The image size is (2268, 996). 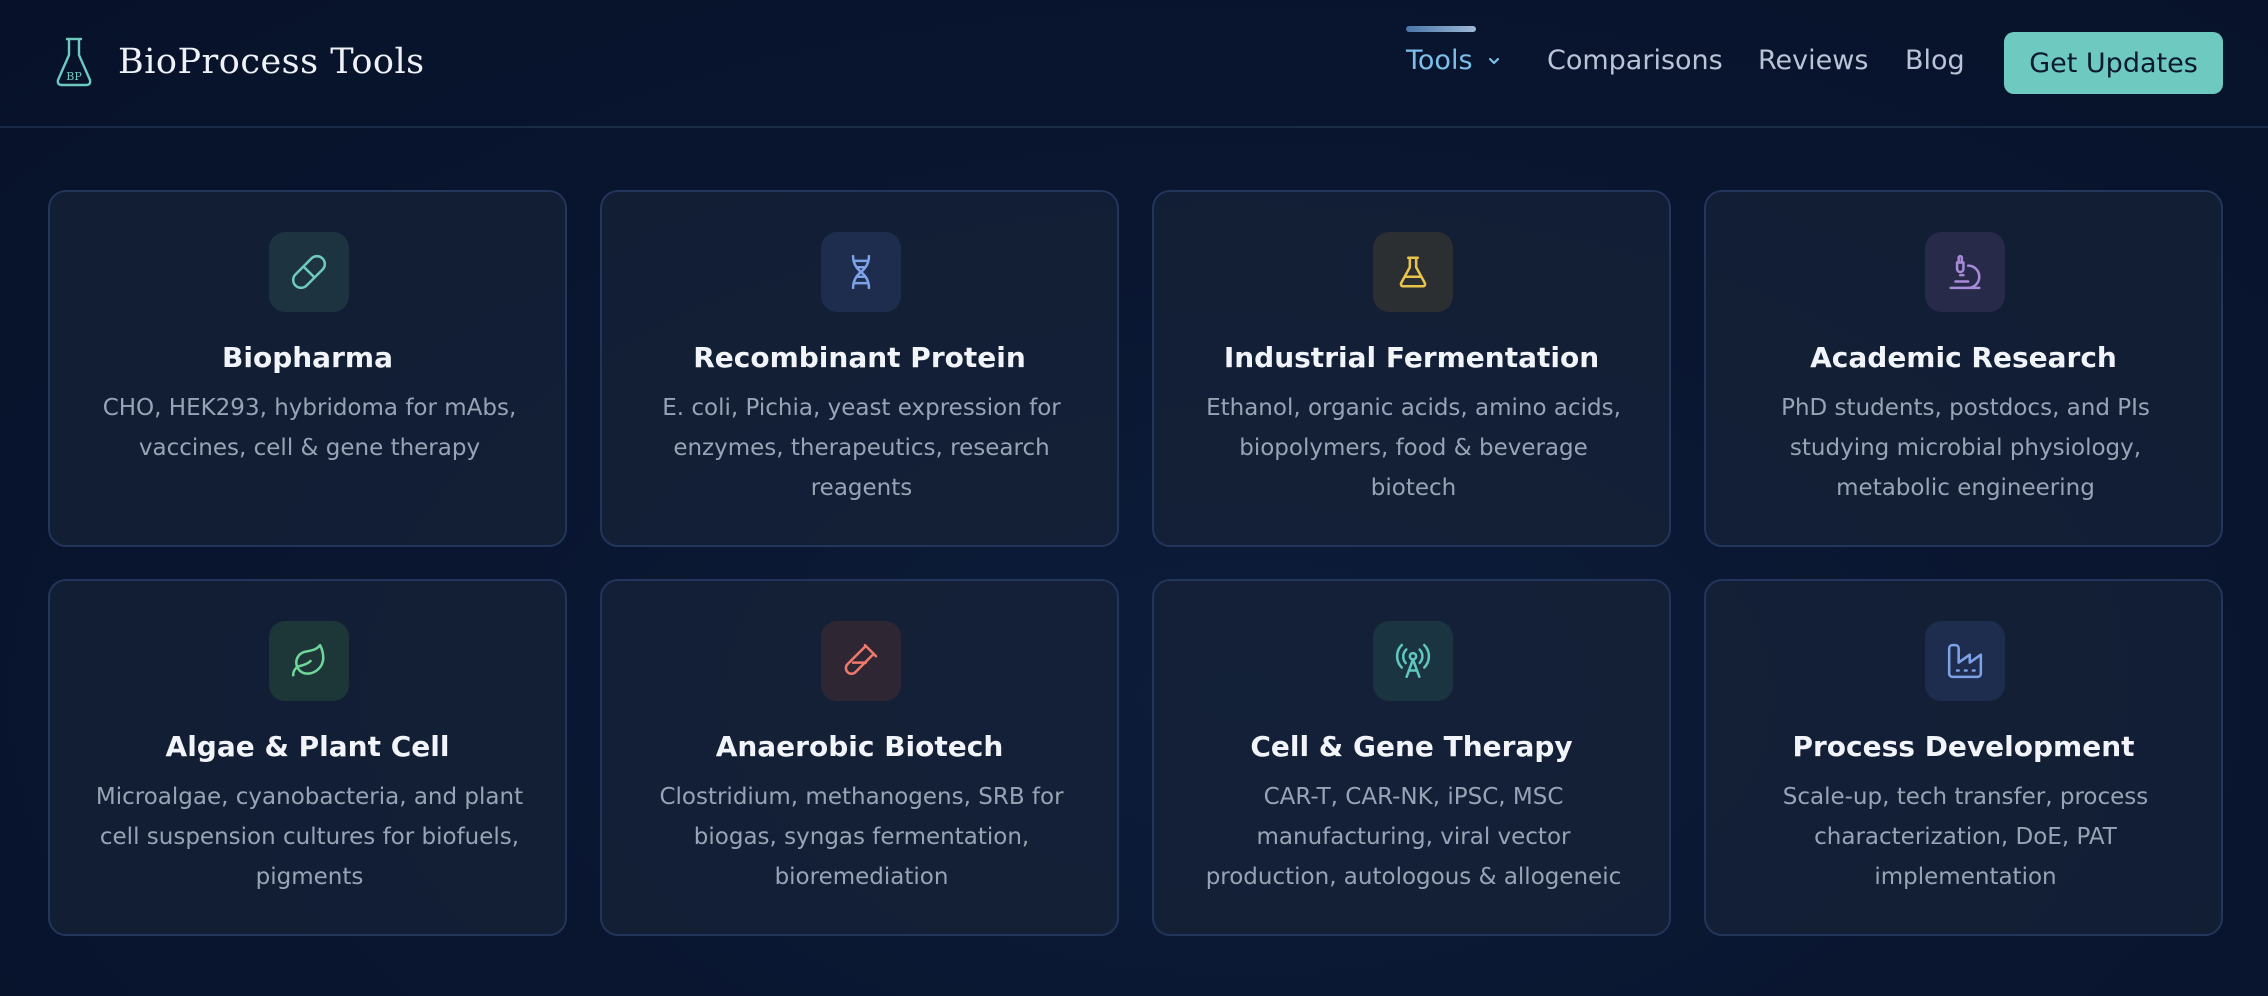 What do you see at coordinates (1635, 61) in the screenshot?
I see `nav-comparisons: Comparisons` at bounding box center [1635, 61].